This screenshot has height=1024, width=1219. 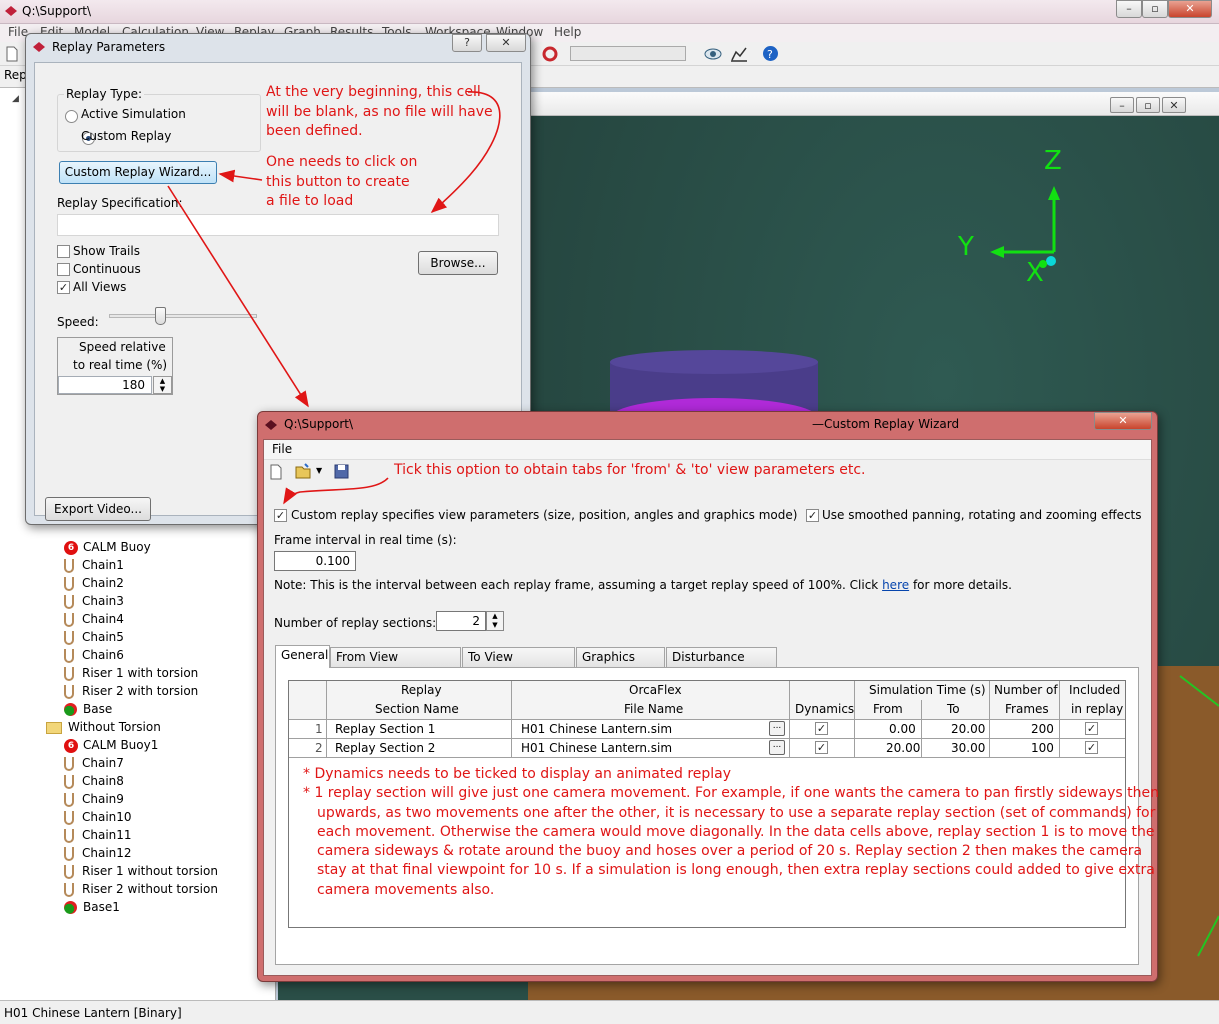 I want to click on open-file-icon, so click(x=303, y=471).